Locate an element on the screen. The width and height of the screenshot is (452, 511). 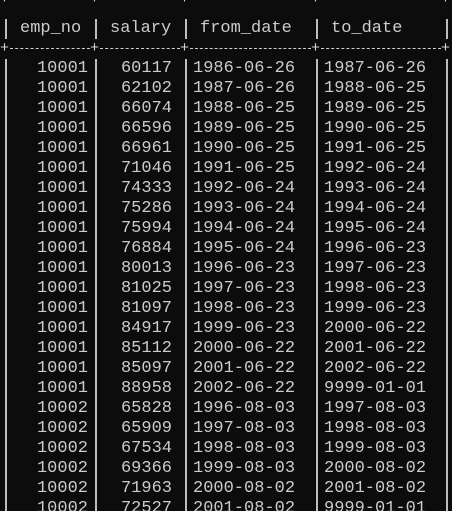
table-row: 10002 69366 1999-08-03 2000-08-02 is located at coordinates (226, 469).